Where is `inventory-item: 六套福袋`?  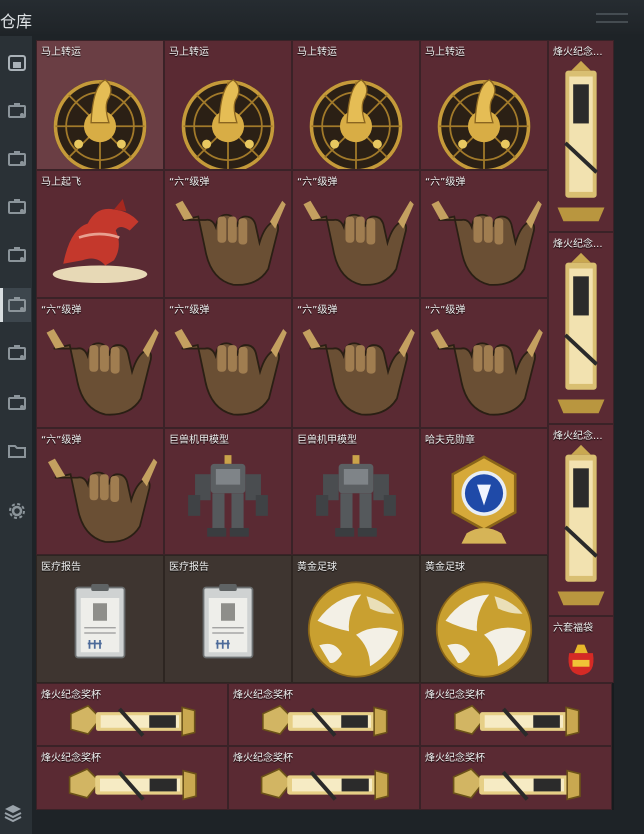 inventory-item: 六套福袋 is located at coordinates (581, 649).